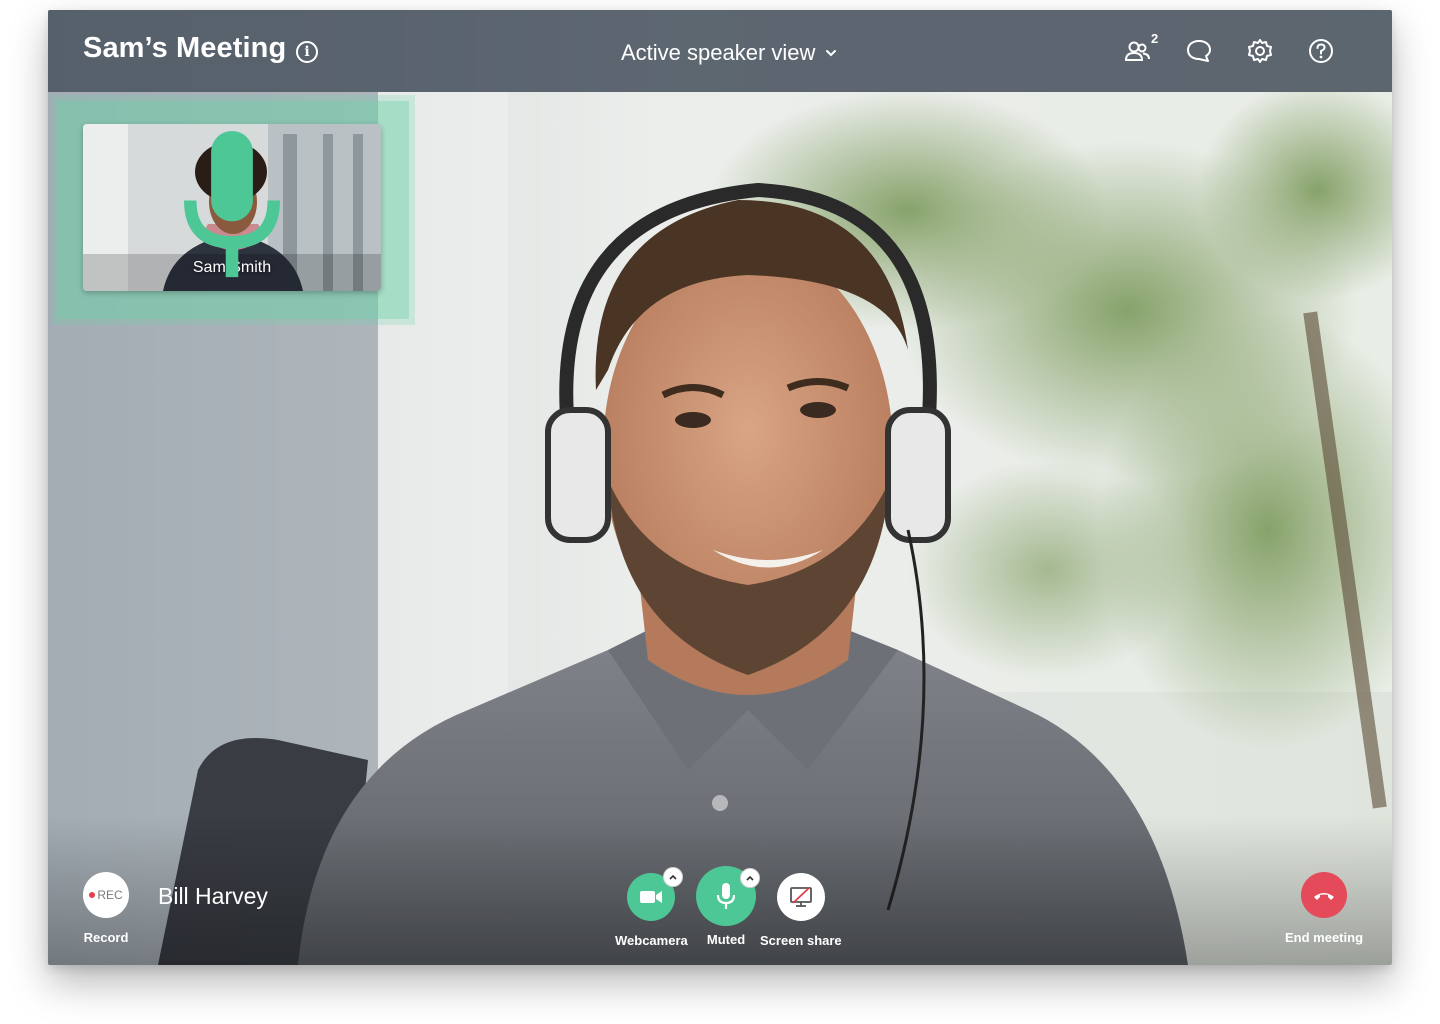 Image resolution: width=1440 pixels, height=1024 pixels. I want to click on participants-icon, so click(1137, 51).